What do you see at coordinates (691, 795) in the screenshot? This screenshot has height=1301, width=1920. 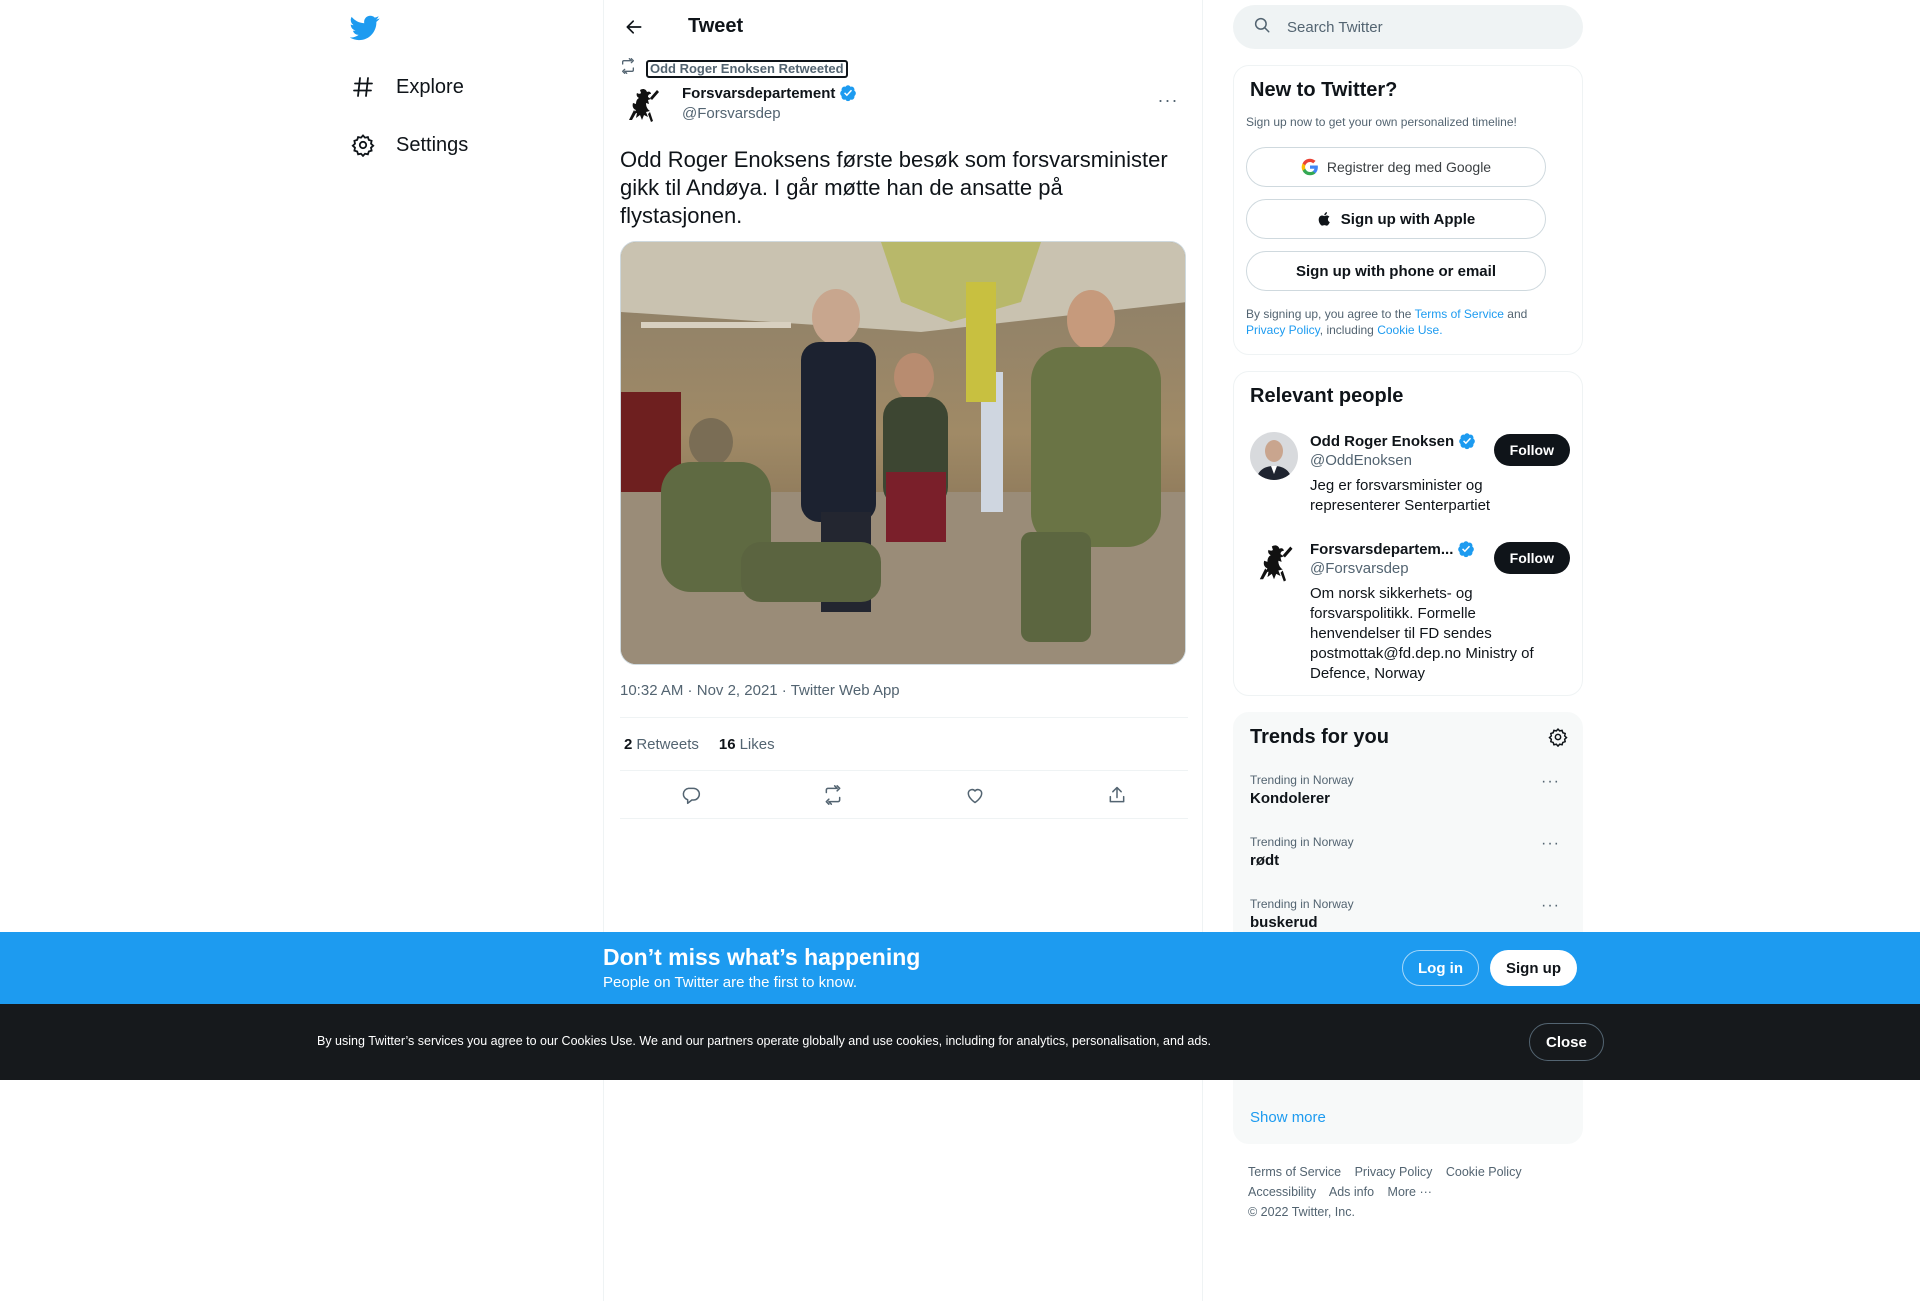 I see `reply-icon` at bounding box center [691, 795].